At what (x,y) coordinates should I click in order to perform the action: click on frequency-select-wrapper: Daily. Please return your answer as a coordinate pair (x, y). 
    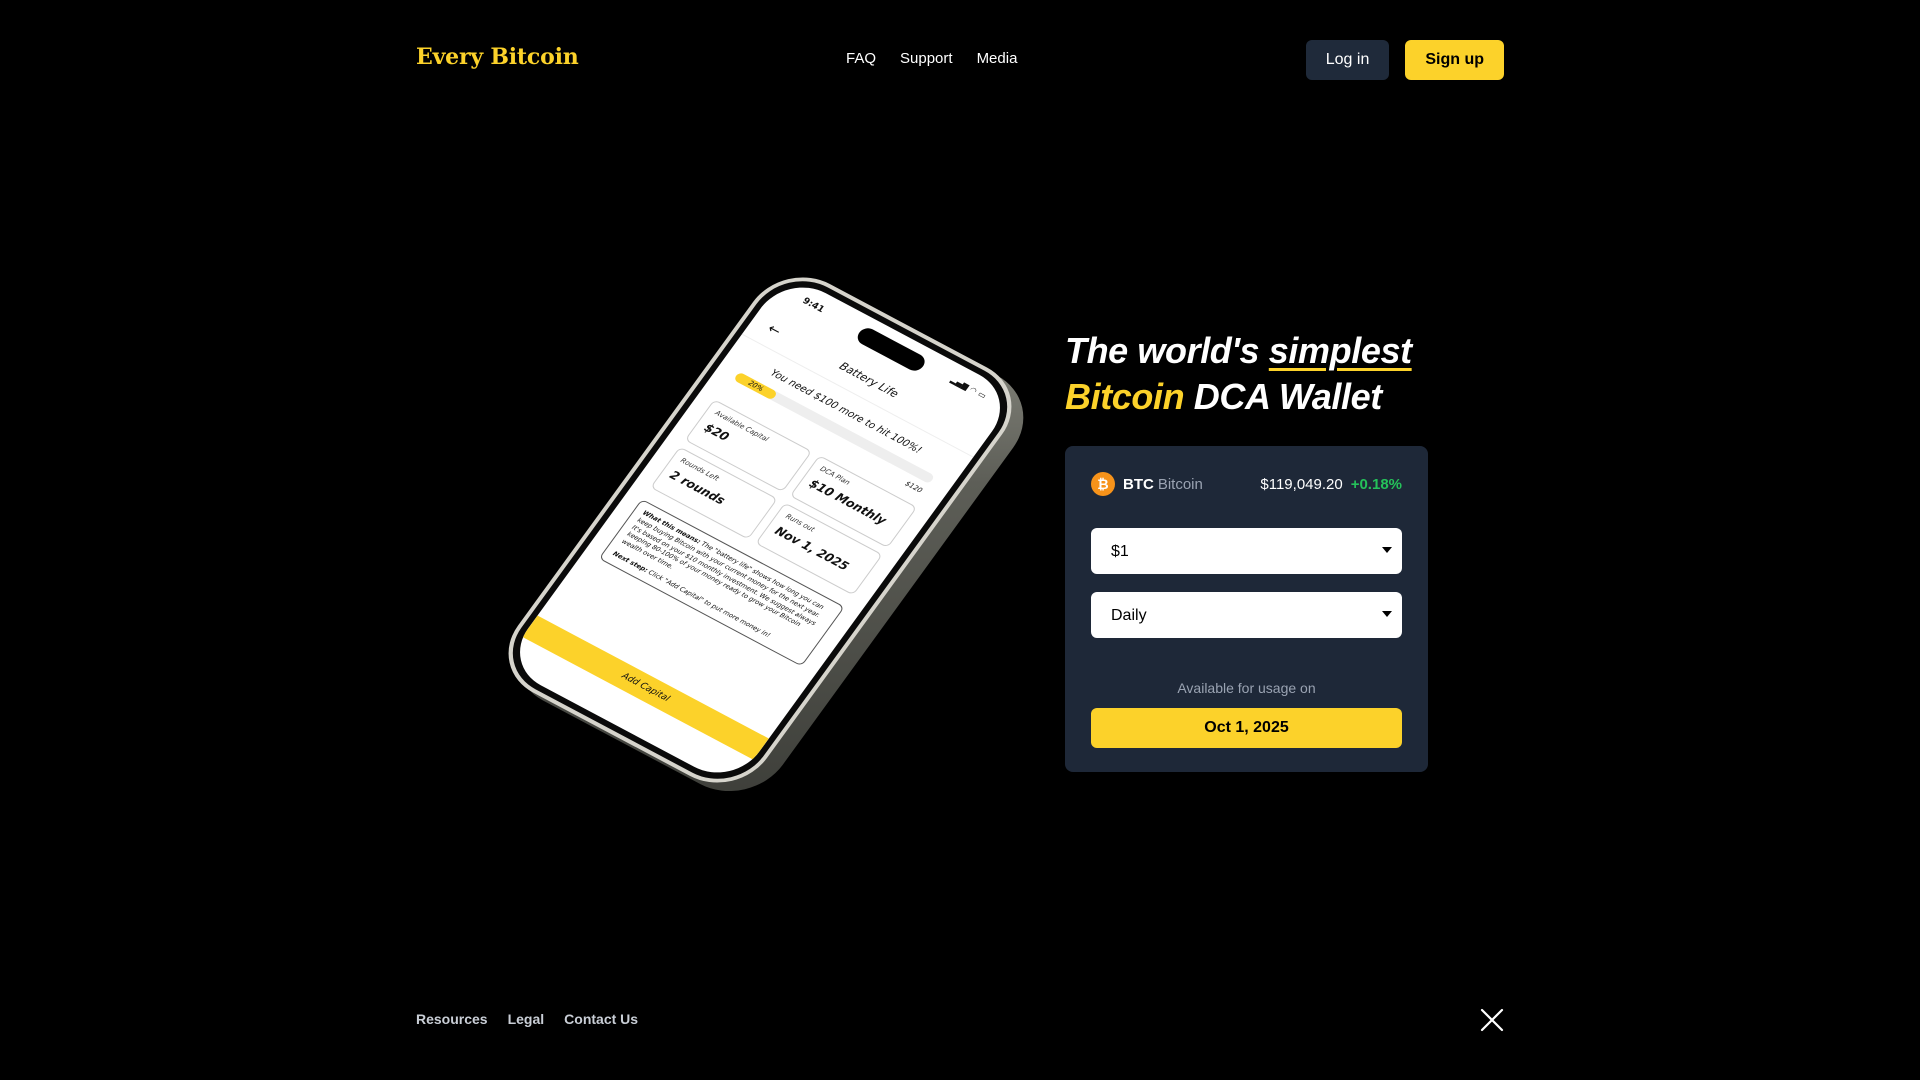
    Looking at the image, I should click on (1246, 615).